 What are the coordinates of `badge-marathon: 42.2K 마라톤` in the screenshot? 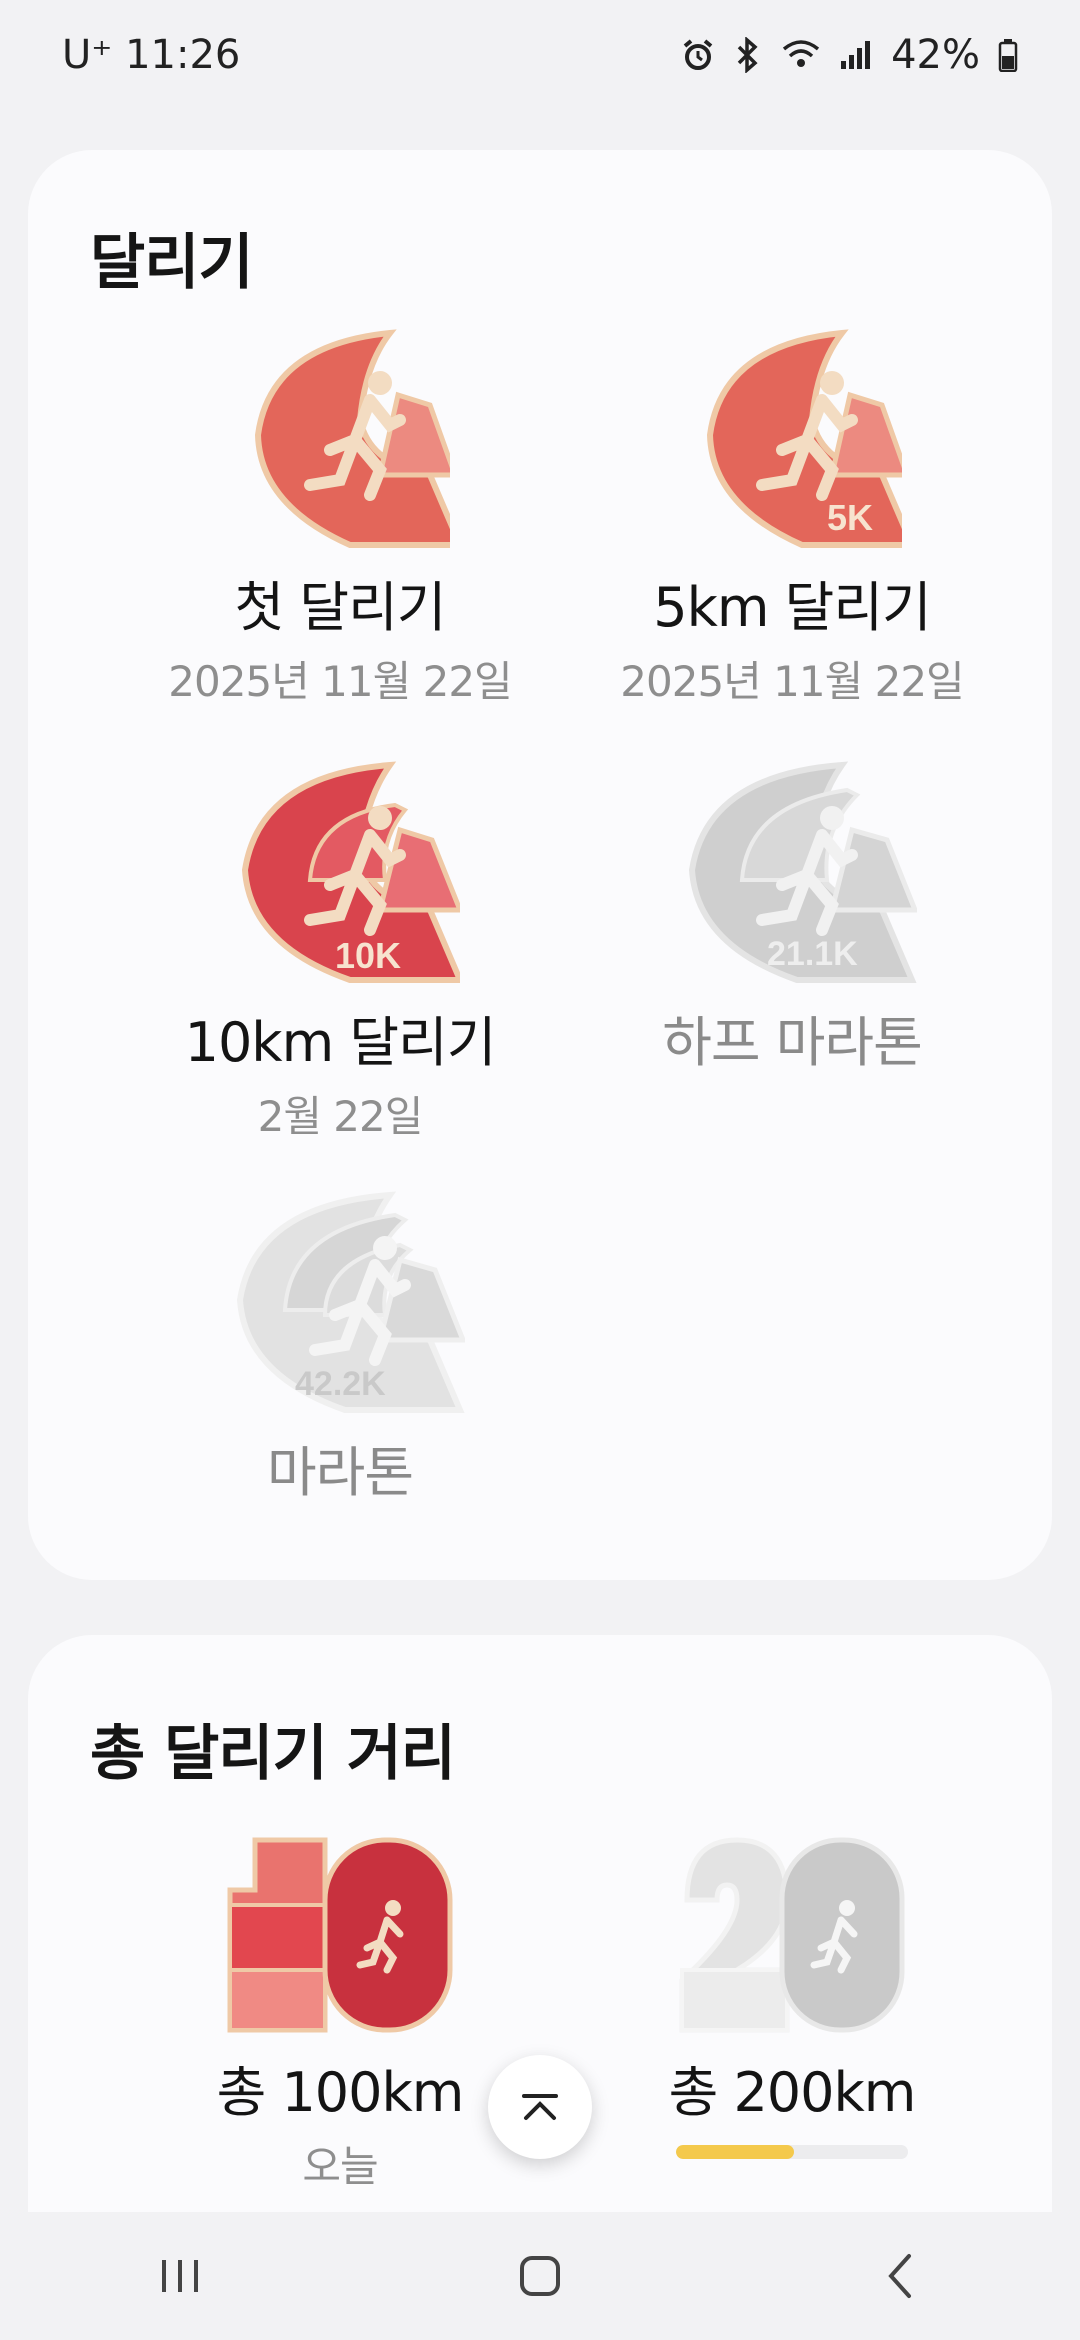 It's located at (340, 1348).